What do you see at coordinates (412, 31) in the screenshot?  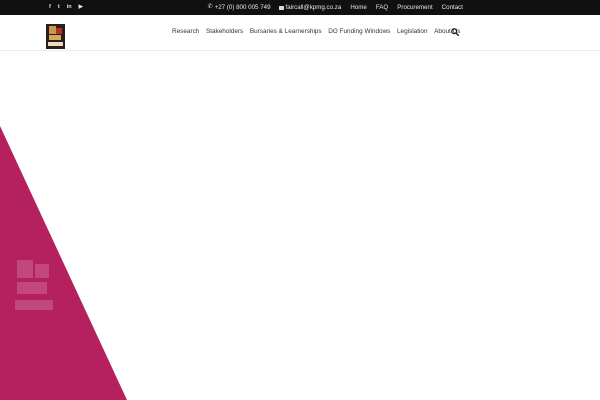 I see `nav-item-legislation: Legislation` at bounding box center [412, 31].